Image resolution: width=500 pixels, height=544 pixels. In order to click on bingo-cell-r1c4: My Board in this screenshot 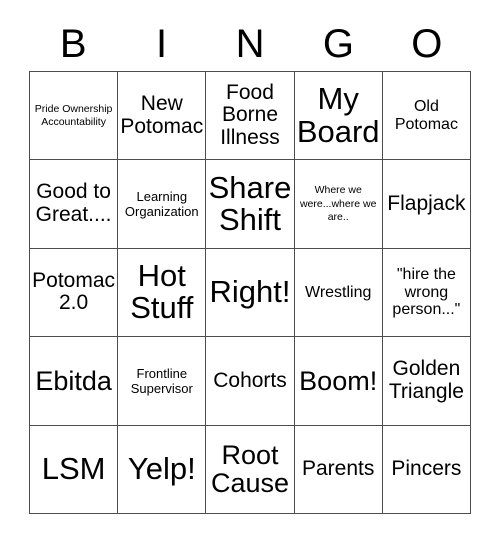, I will do `click(338, 116)`.